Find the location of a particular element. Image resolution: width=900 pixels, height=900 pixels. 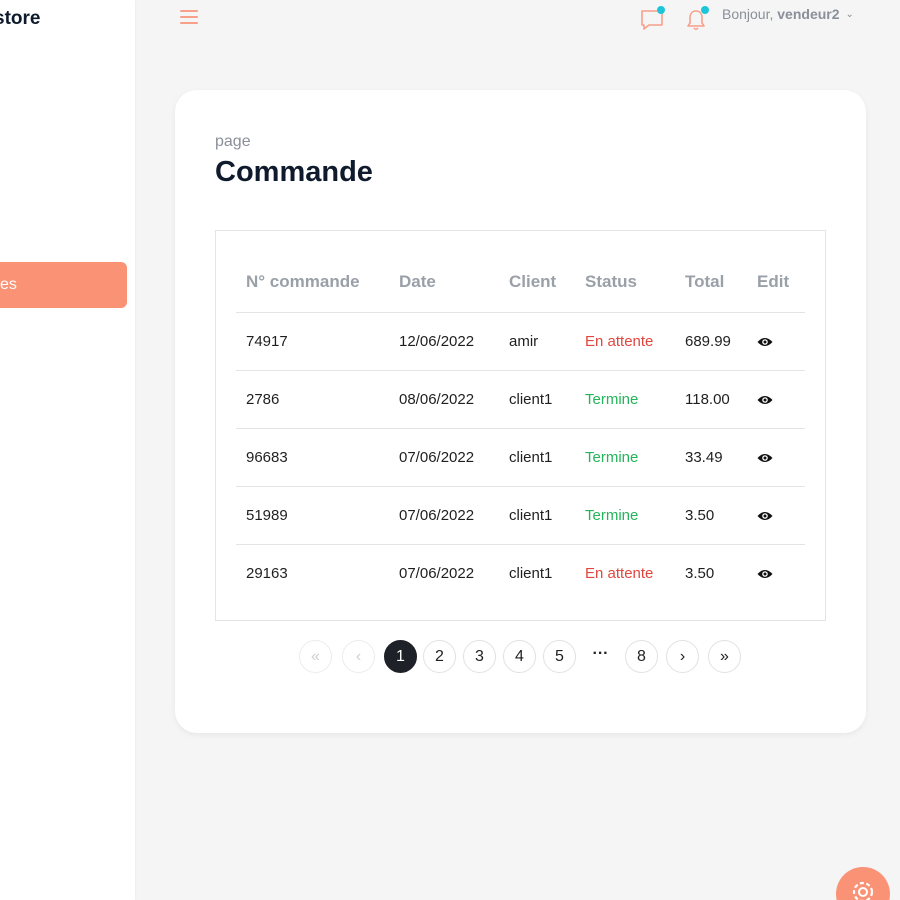

order-client: amir is located at coordinates (537, 341).